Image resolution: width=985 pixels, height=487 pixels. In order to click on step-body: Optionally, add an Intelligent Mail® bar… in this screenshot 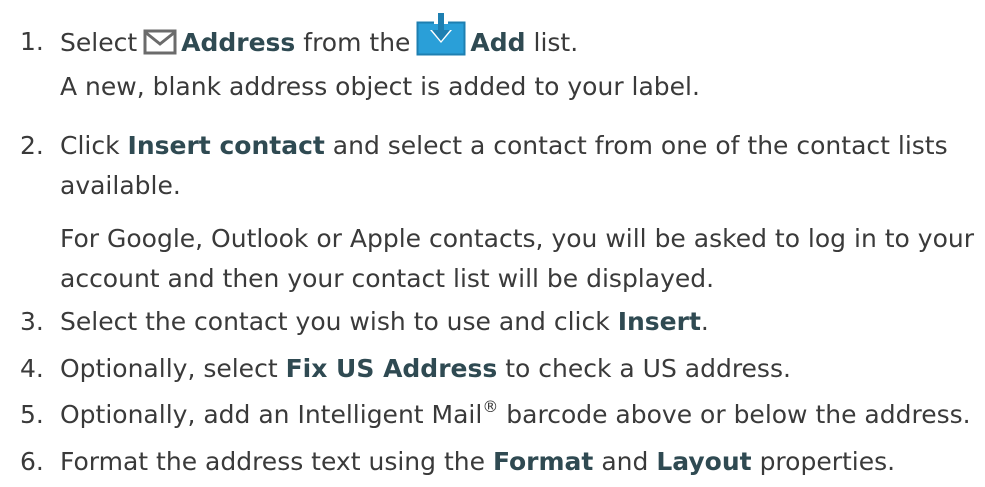, I will do `click(522, 415)`.